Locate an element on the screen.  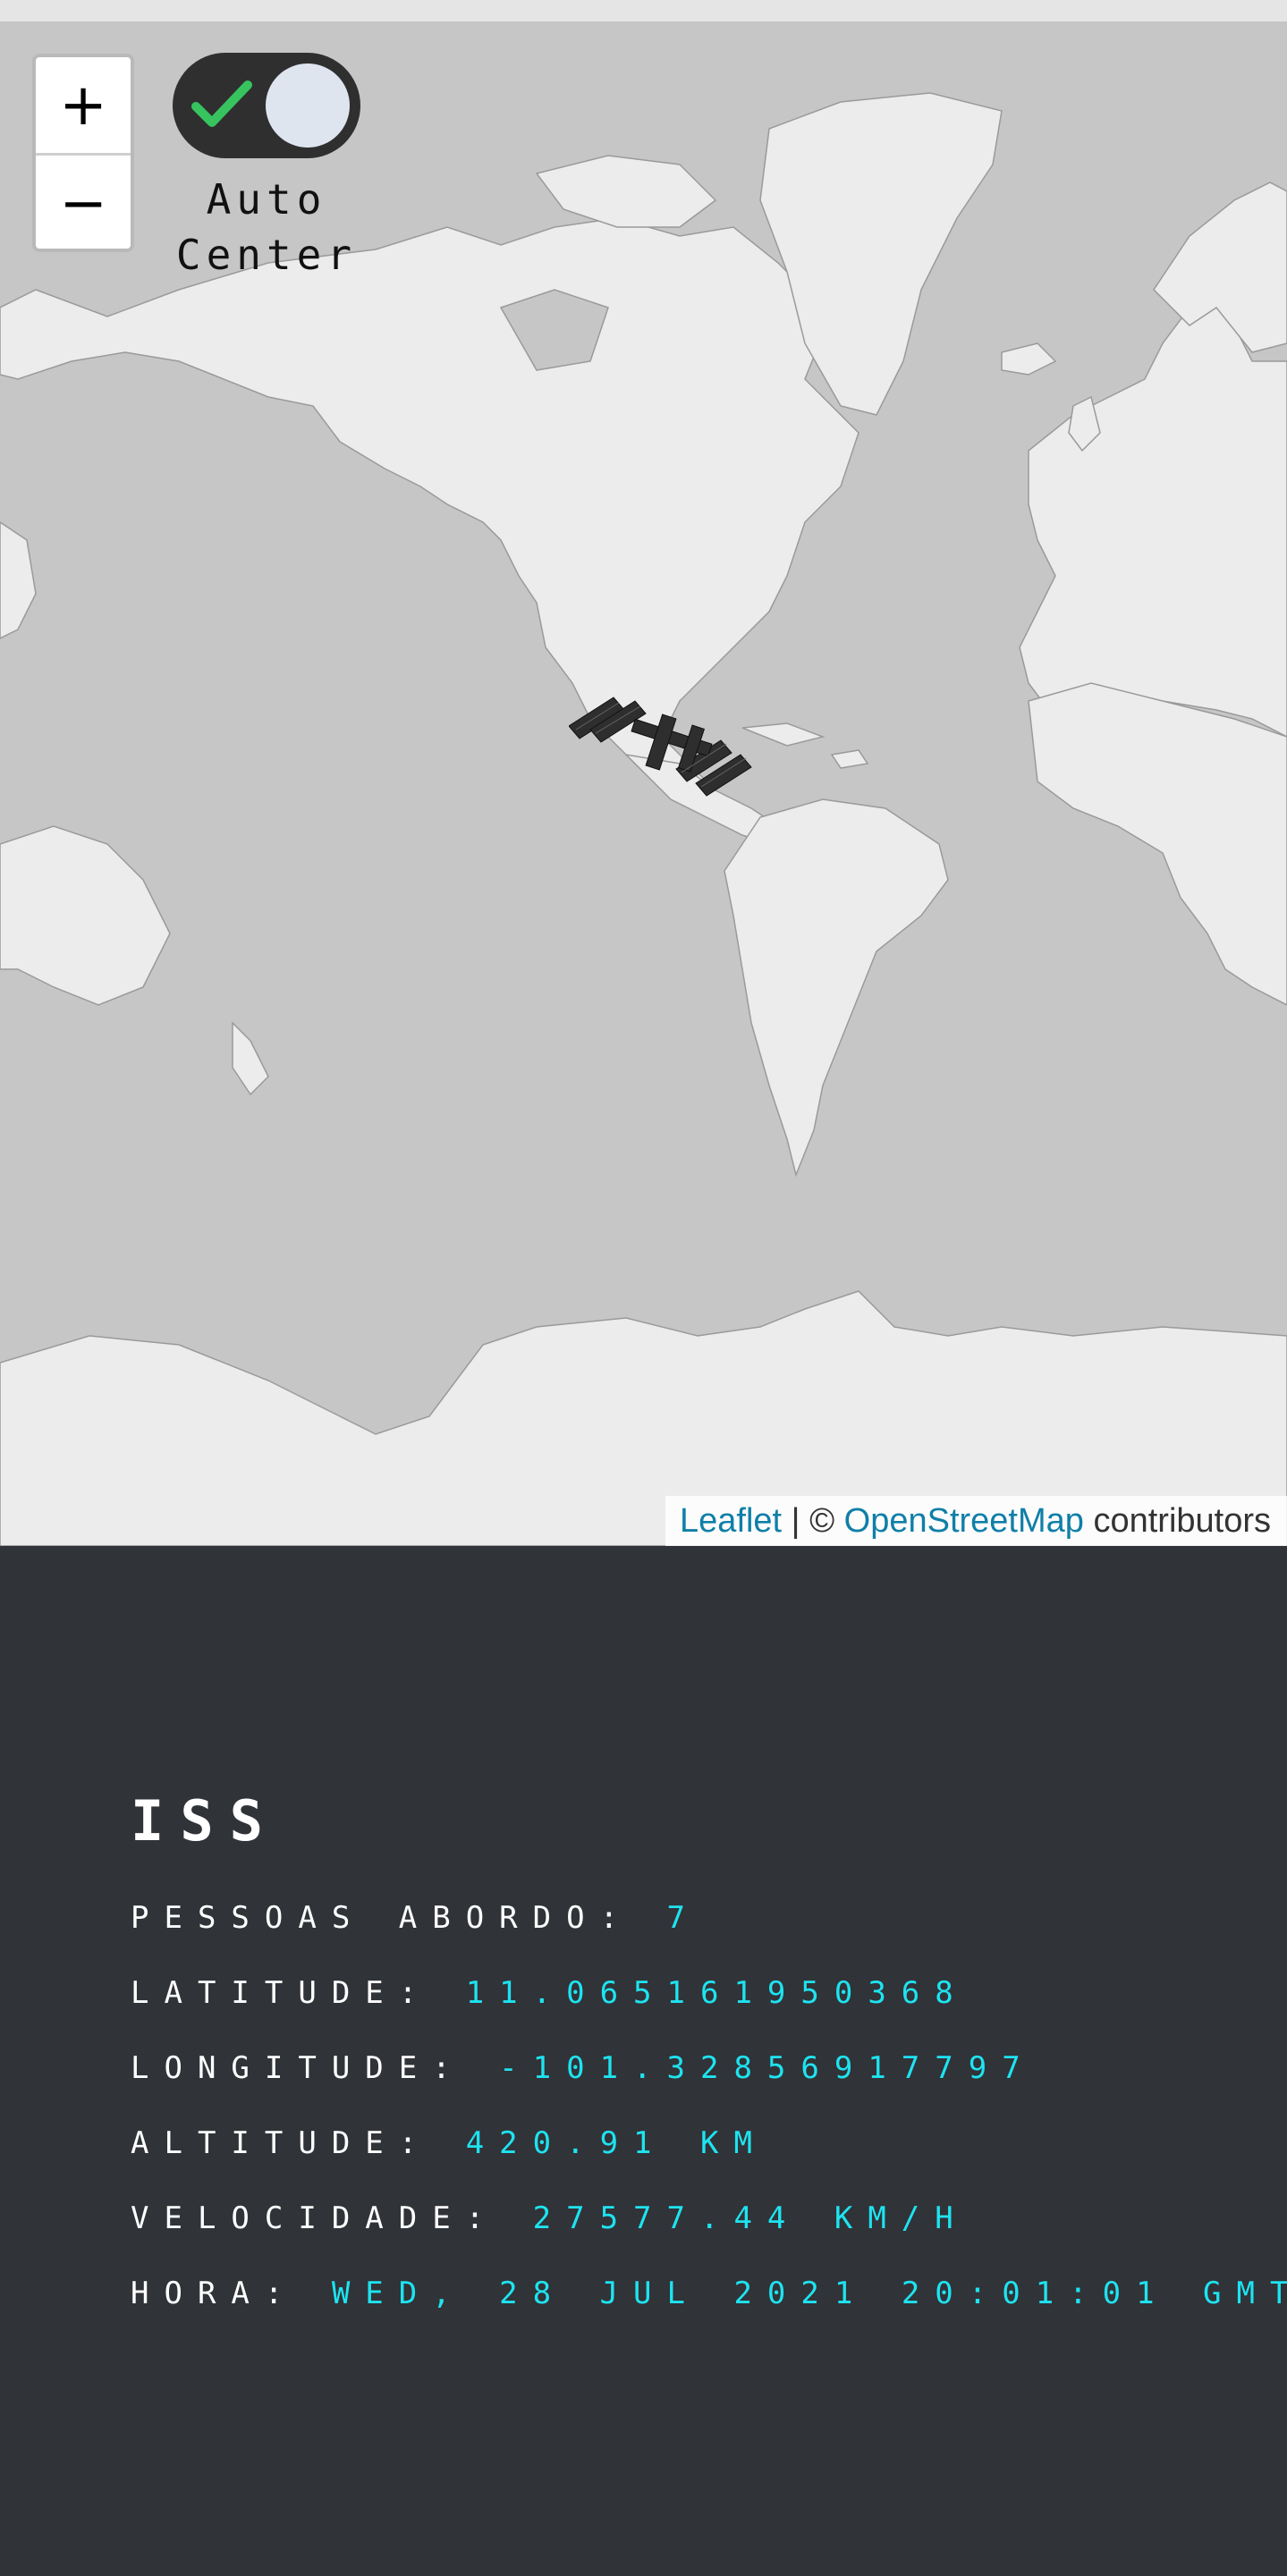
auto-center-label-line2: Center is located at coordinates (266, 255).